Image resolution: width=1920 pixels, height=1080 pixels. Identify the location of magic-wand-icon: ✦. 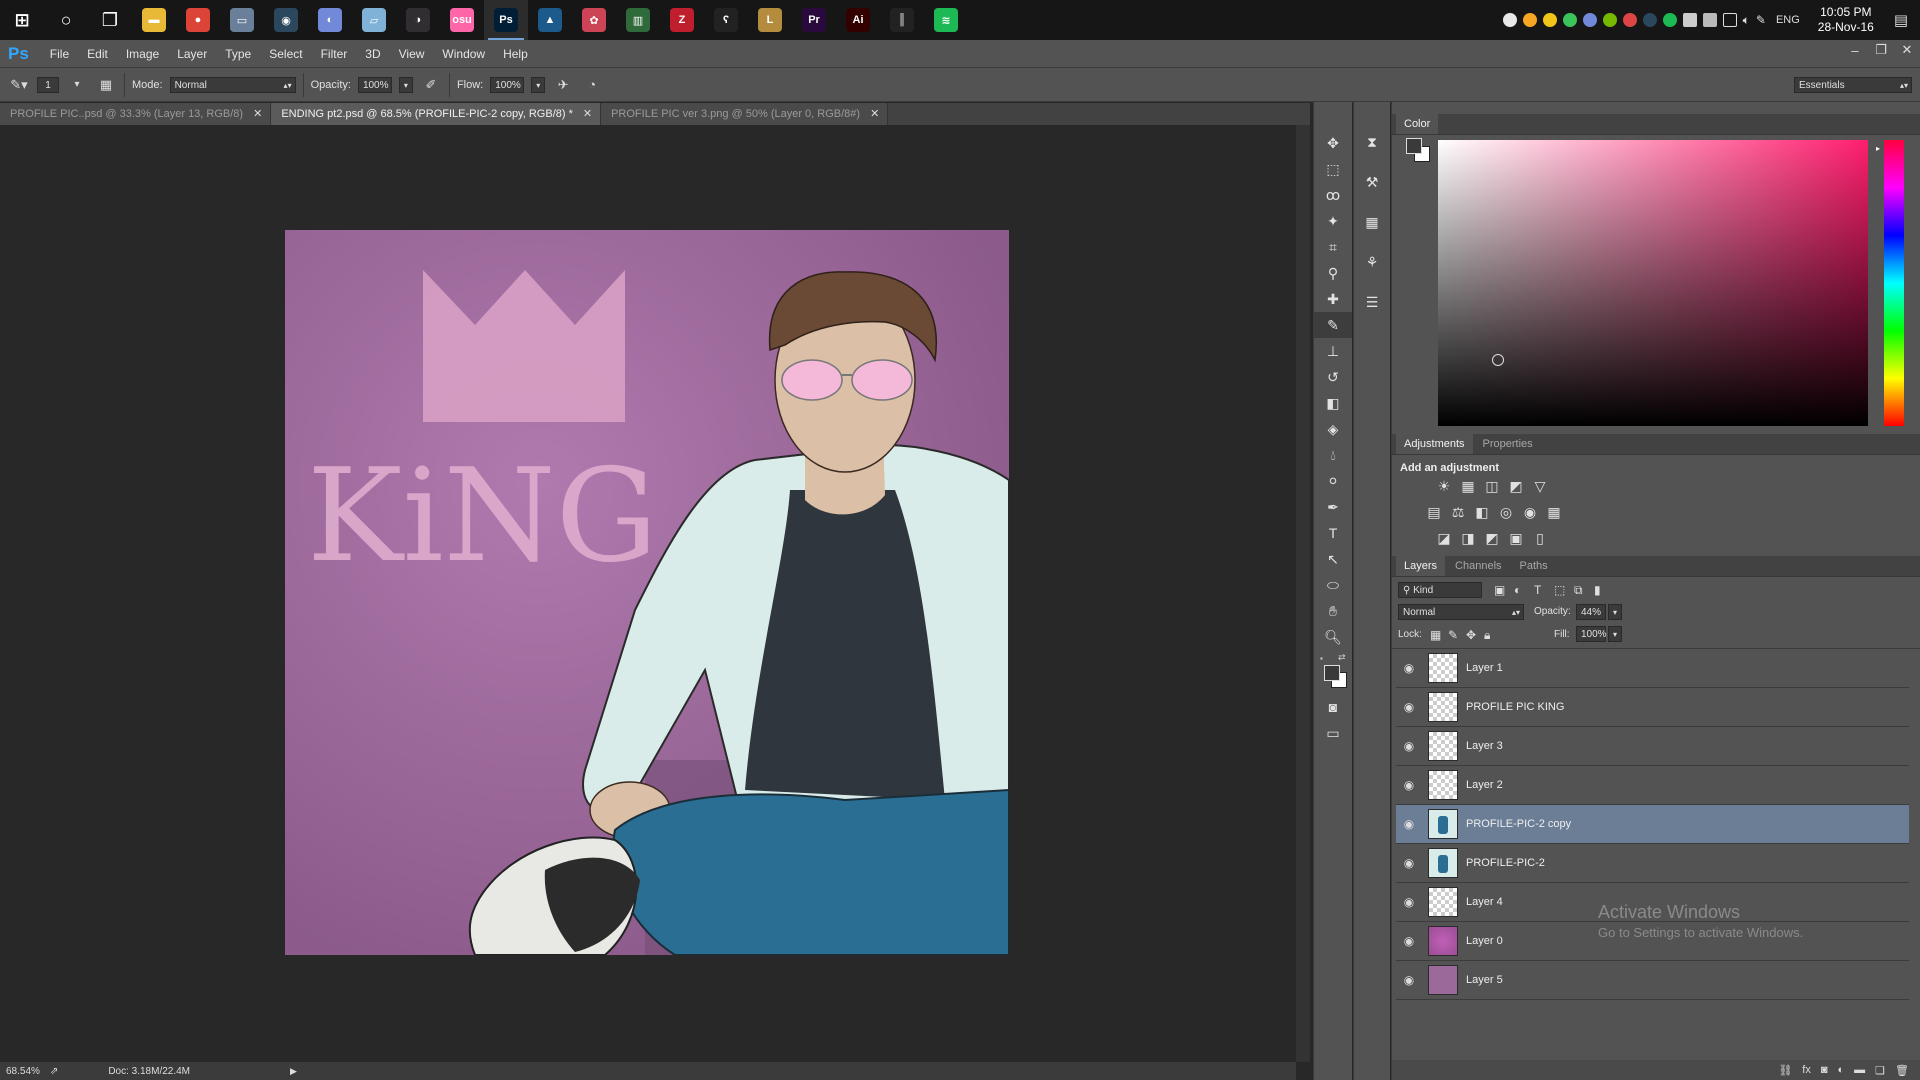
(1333, 221).